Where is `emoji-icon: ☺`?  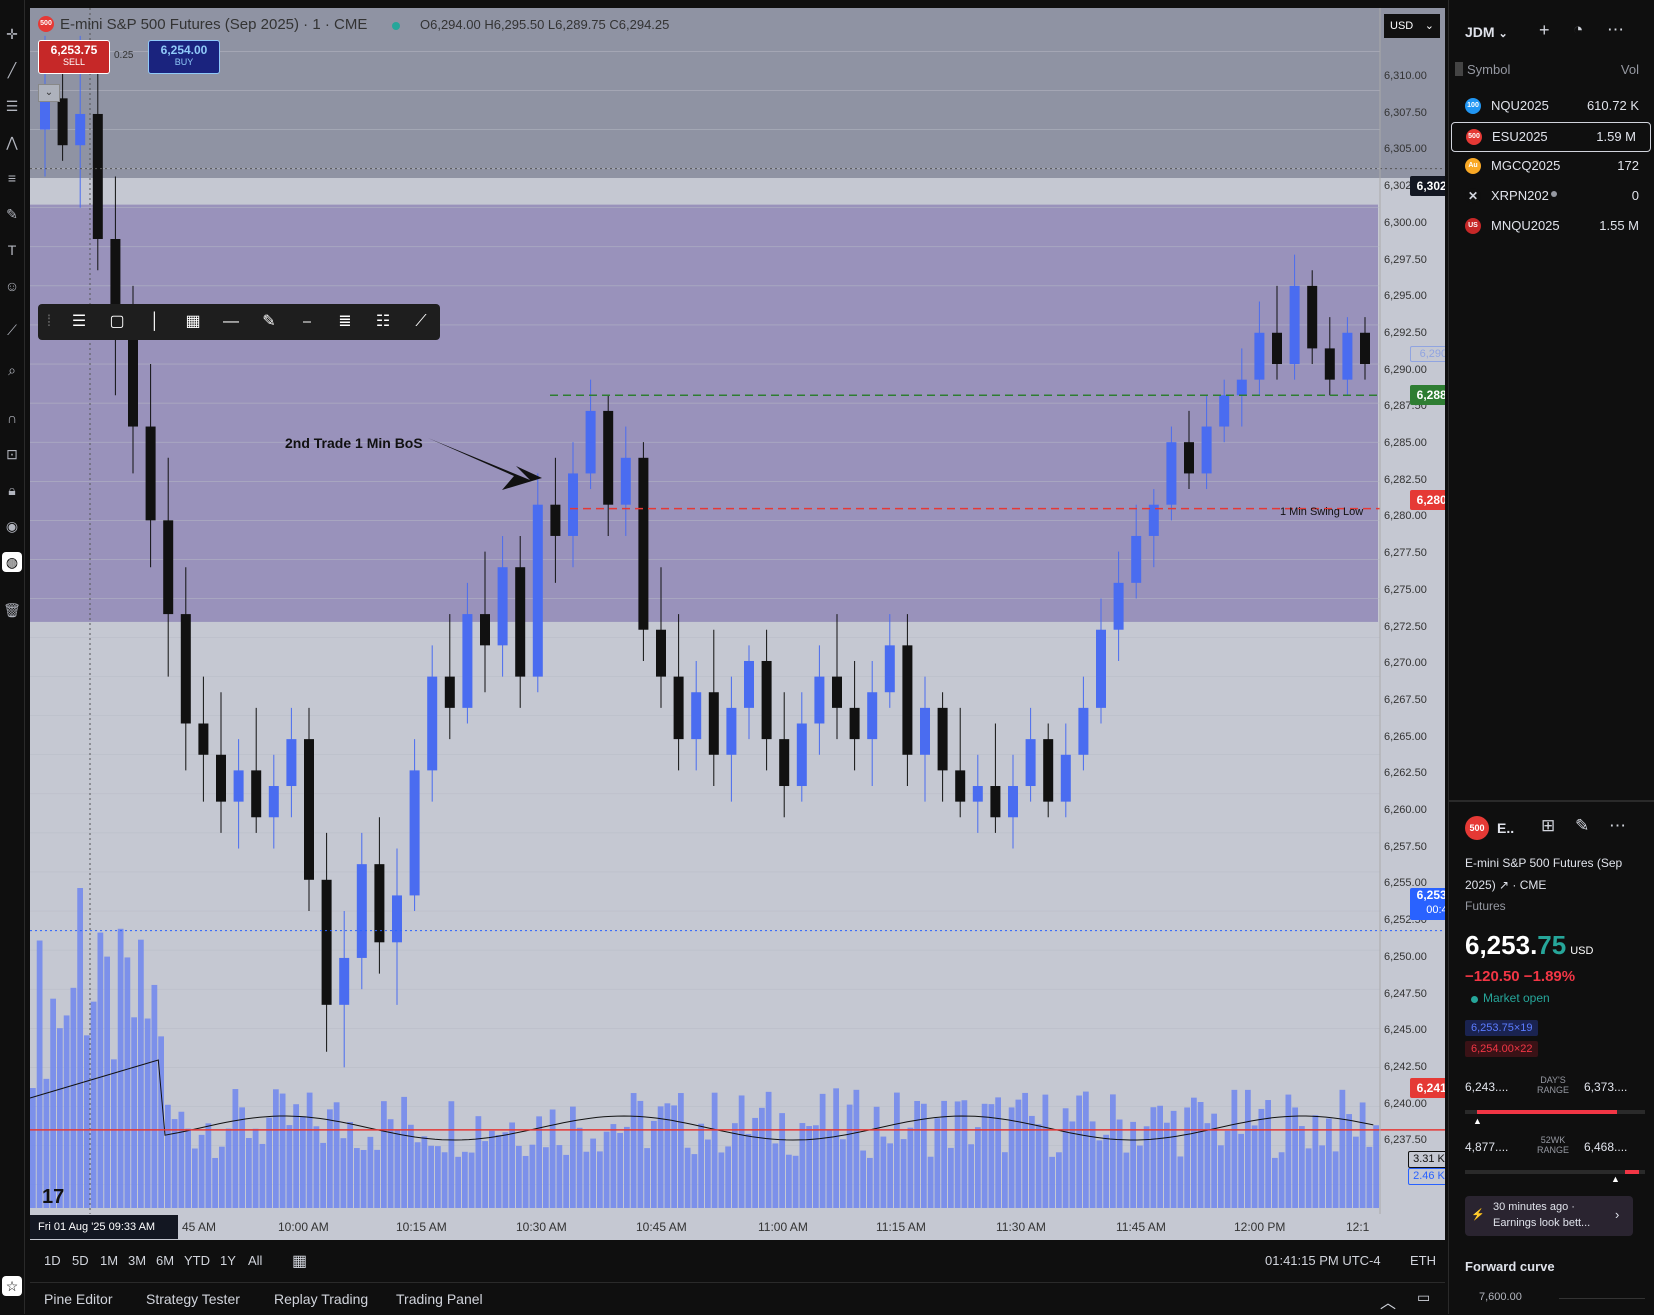
emoji-icon: ☺ is located at coordinates (12, 286).